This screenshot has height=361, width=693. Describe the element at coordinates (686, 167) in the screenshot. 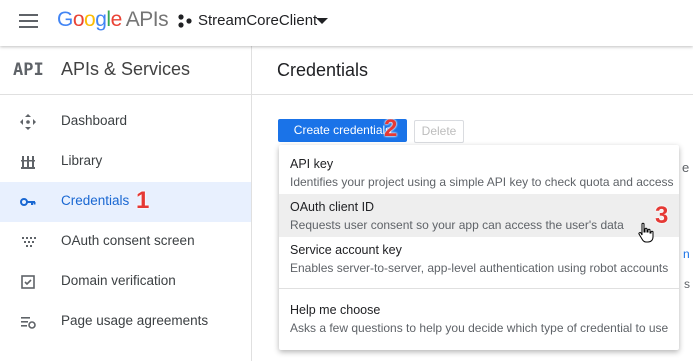

I see `hidden-text-fragment: e` at that location.